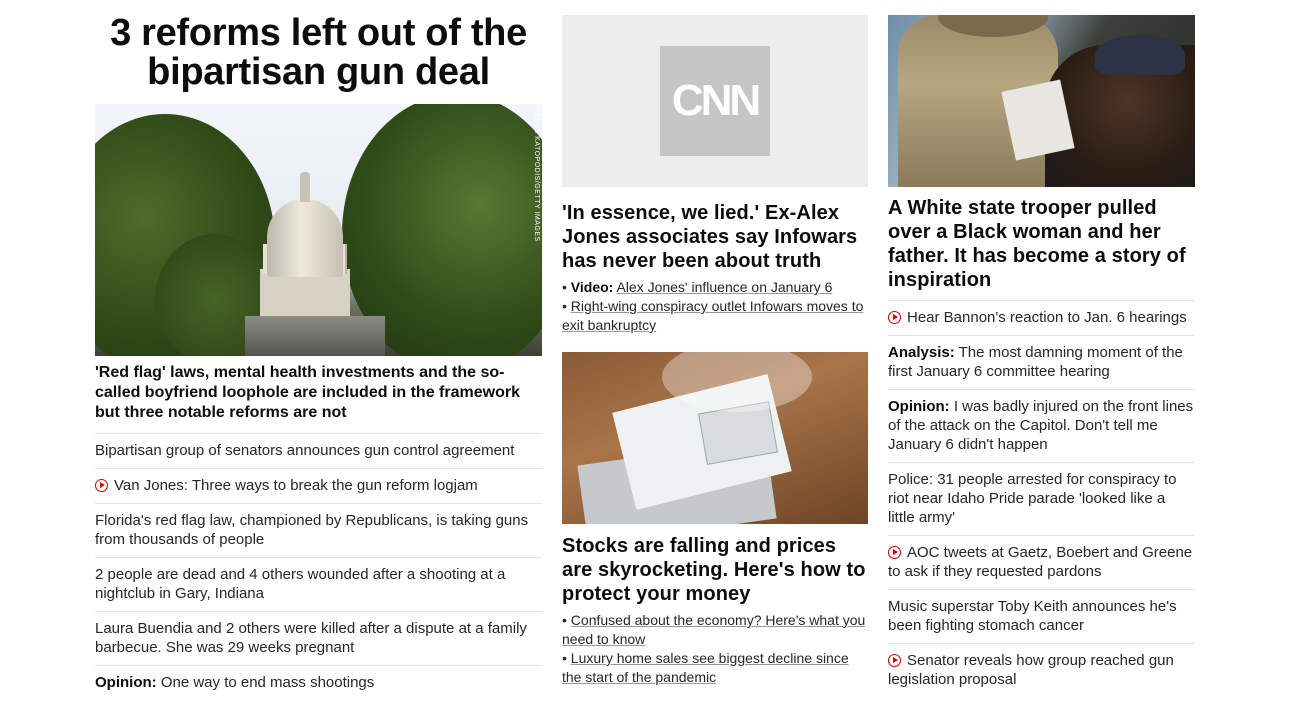  I want to click on image-credit: TASOS KATOPODIS/GETTY IMAGES, so click(536, 175).